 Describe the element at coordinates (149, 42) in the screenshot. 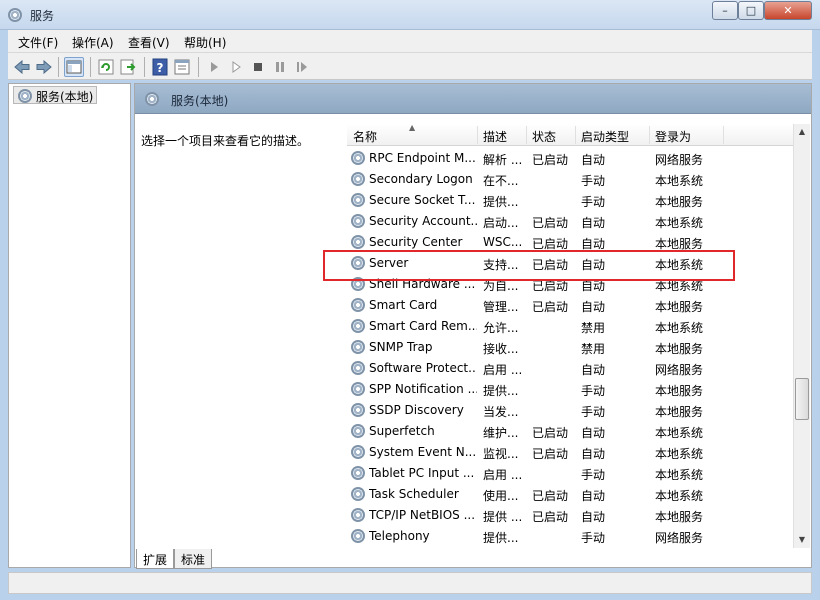

I see `menu-view: 查看(V)` at that location.